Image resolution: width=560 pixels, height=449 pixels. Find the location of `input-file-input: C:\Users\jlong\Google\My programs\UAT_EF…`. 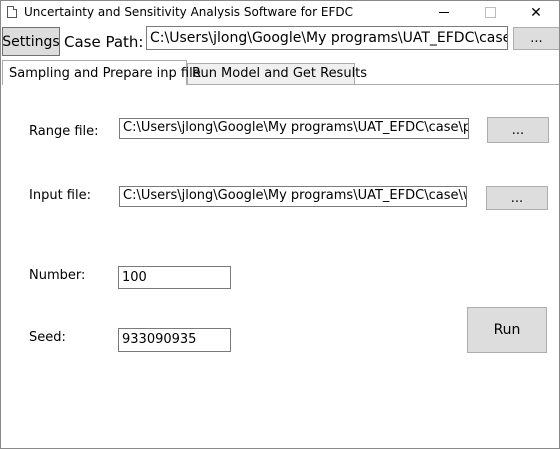

input-file-input: C:\Users\jlong\Google\My programs\UAT_EF… is located at coordinates (293, 196).